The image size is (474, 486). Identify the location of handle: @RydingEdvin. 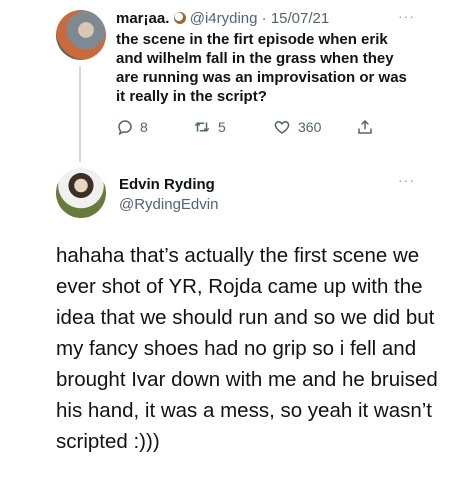
(168, 204).